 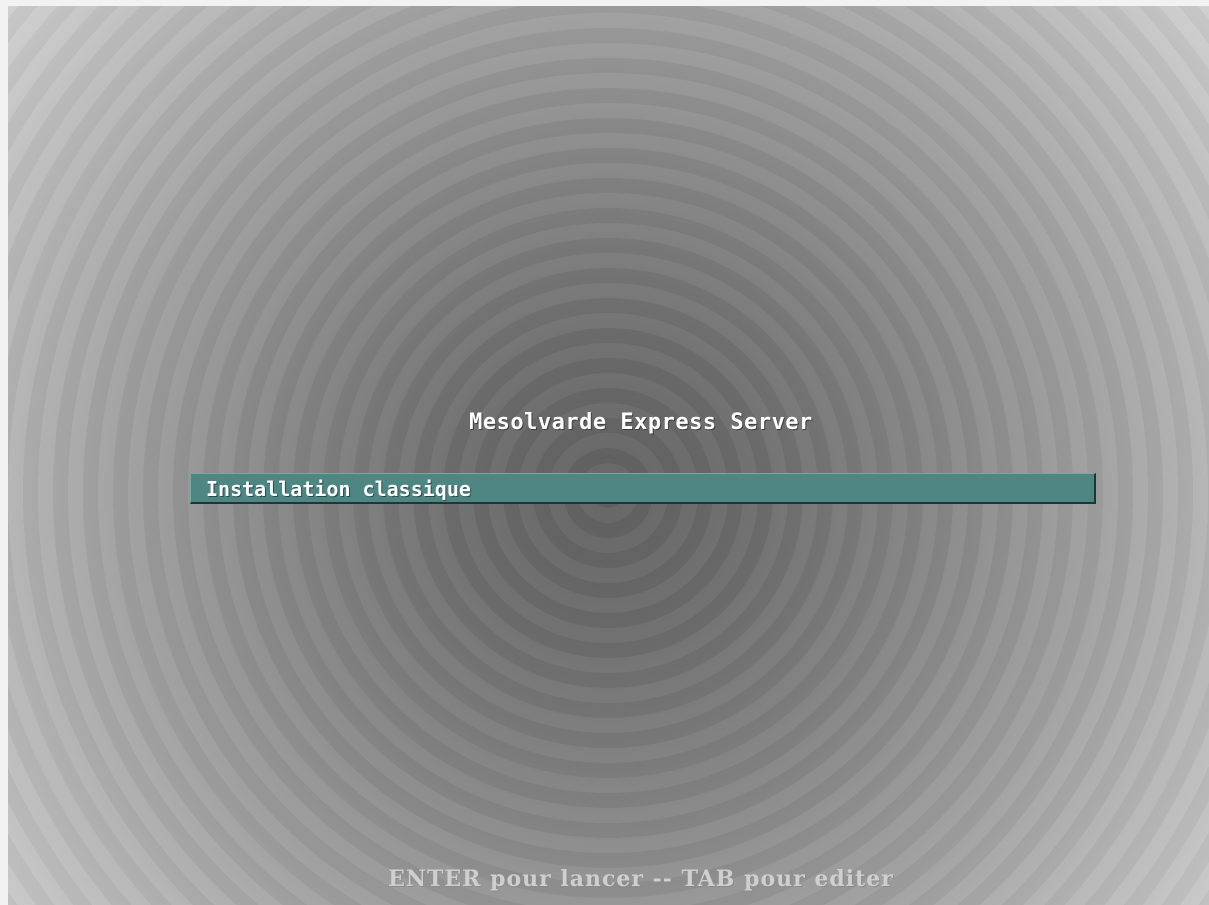 I want to click on boot-menu-list: Installation classique, so click(x=643, y=488).